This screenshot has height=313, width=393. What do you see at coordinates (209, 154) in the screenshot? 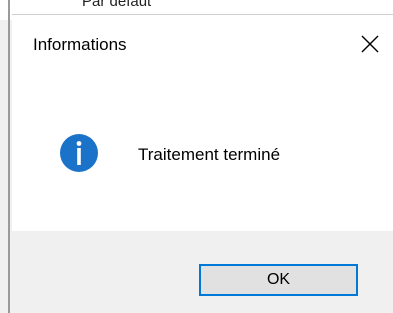
I see `dialog-message: Traitement terminé` at bounding box center [209, 154].